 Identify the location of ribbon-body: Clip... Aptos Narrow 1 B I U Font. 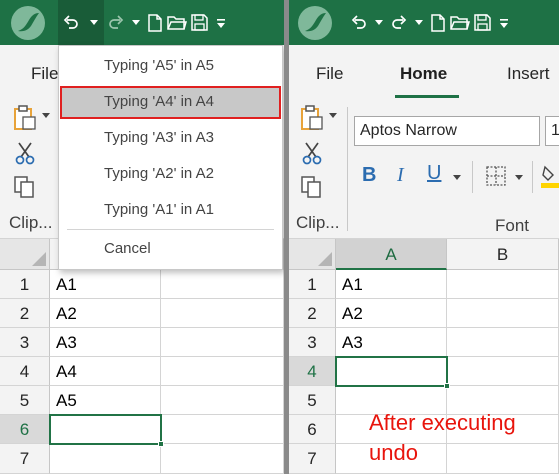
(424, 170).